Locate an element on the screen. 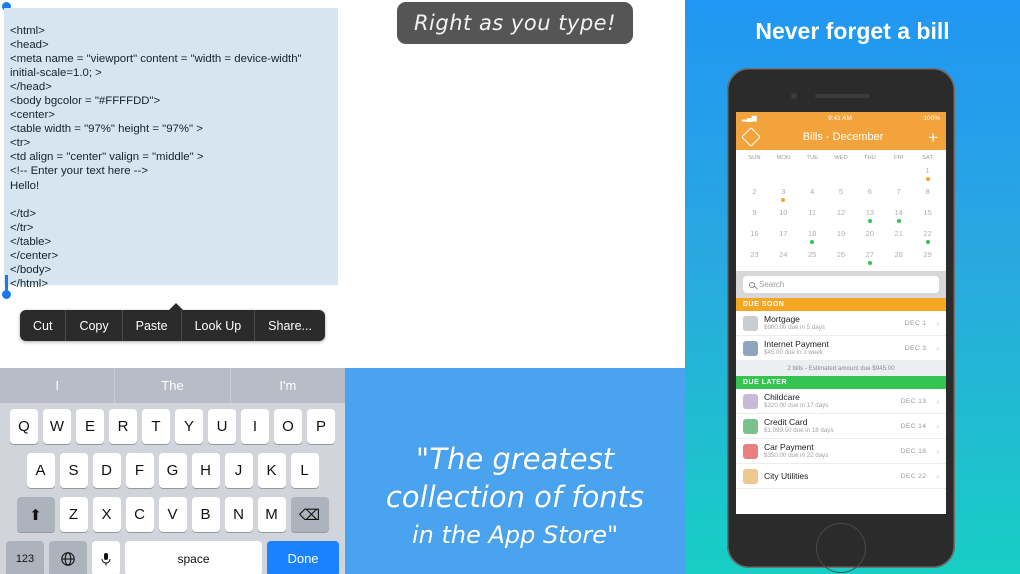 The height and width of the screenshot is (574, 1020). calendar-day: 24 is located at coordinates (783, 258).